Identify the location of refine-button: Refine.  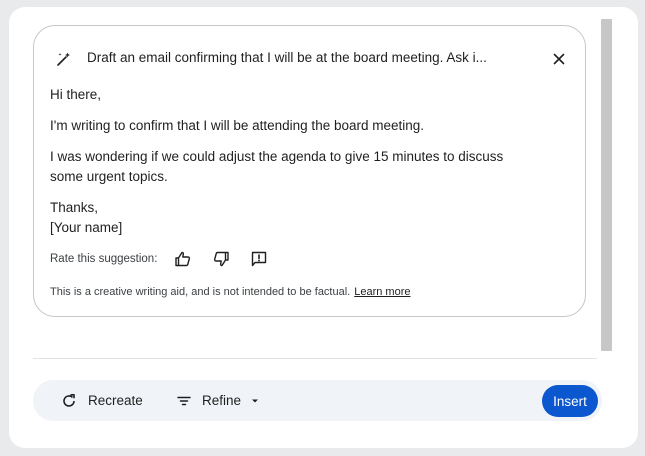
(218, 400).